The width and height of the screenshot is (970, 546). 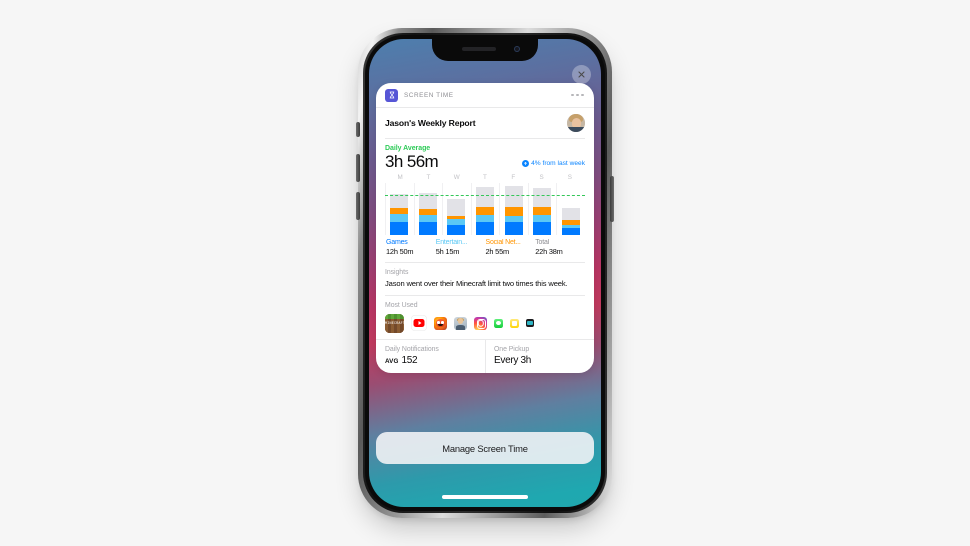 I want to click on ellipsis-icon, so click(x=578, y=95).